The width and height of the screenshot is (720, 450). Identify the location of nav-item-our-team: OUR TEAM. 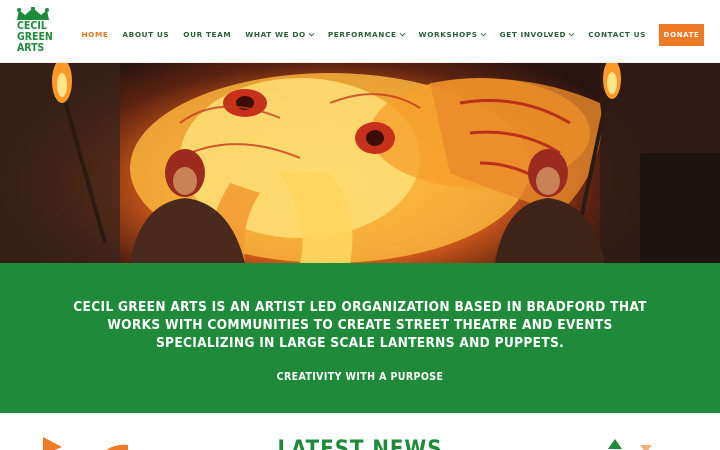
(207, 34).